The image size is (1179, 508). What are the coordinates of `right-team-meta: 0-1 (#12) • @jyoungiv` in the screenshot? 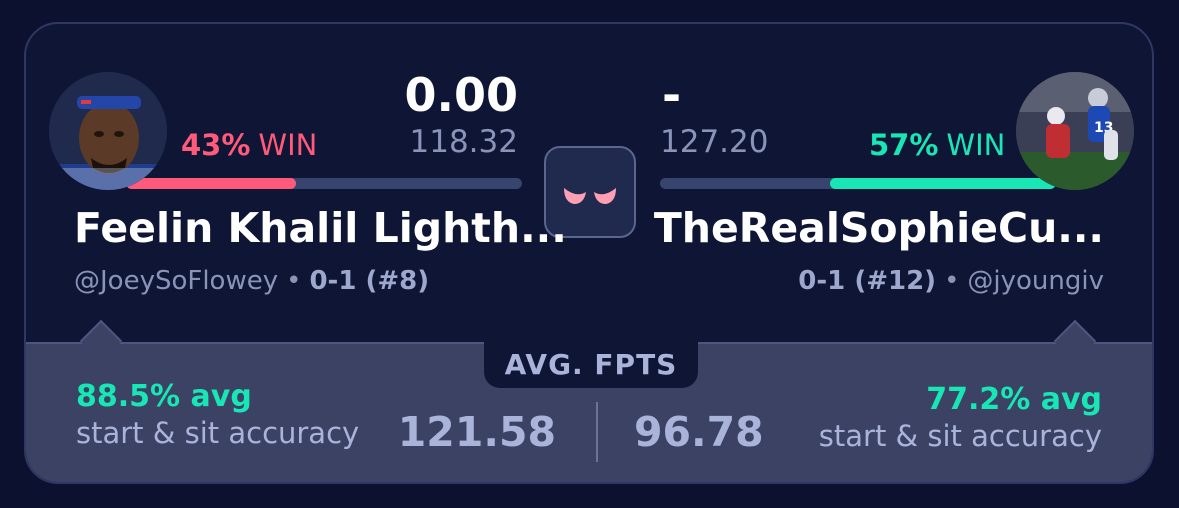 It's located at (951, 281).